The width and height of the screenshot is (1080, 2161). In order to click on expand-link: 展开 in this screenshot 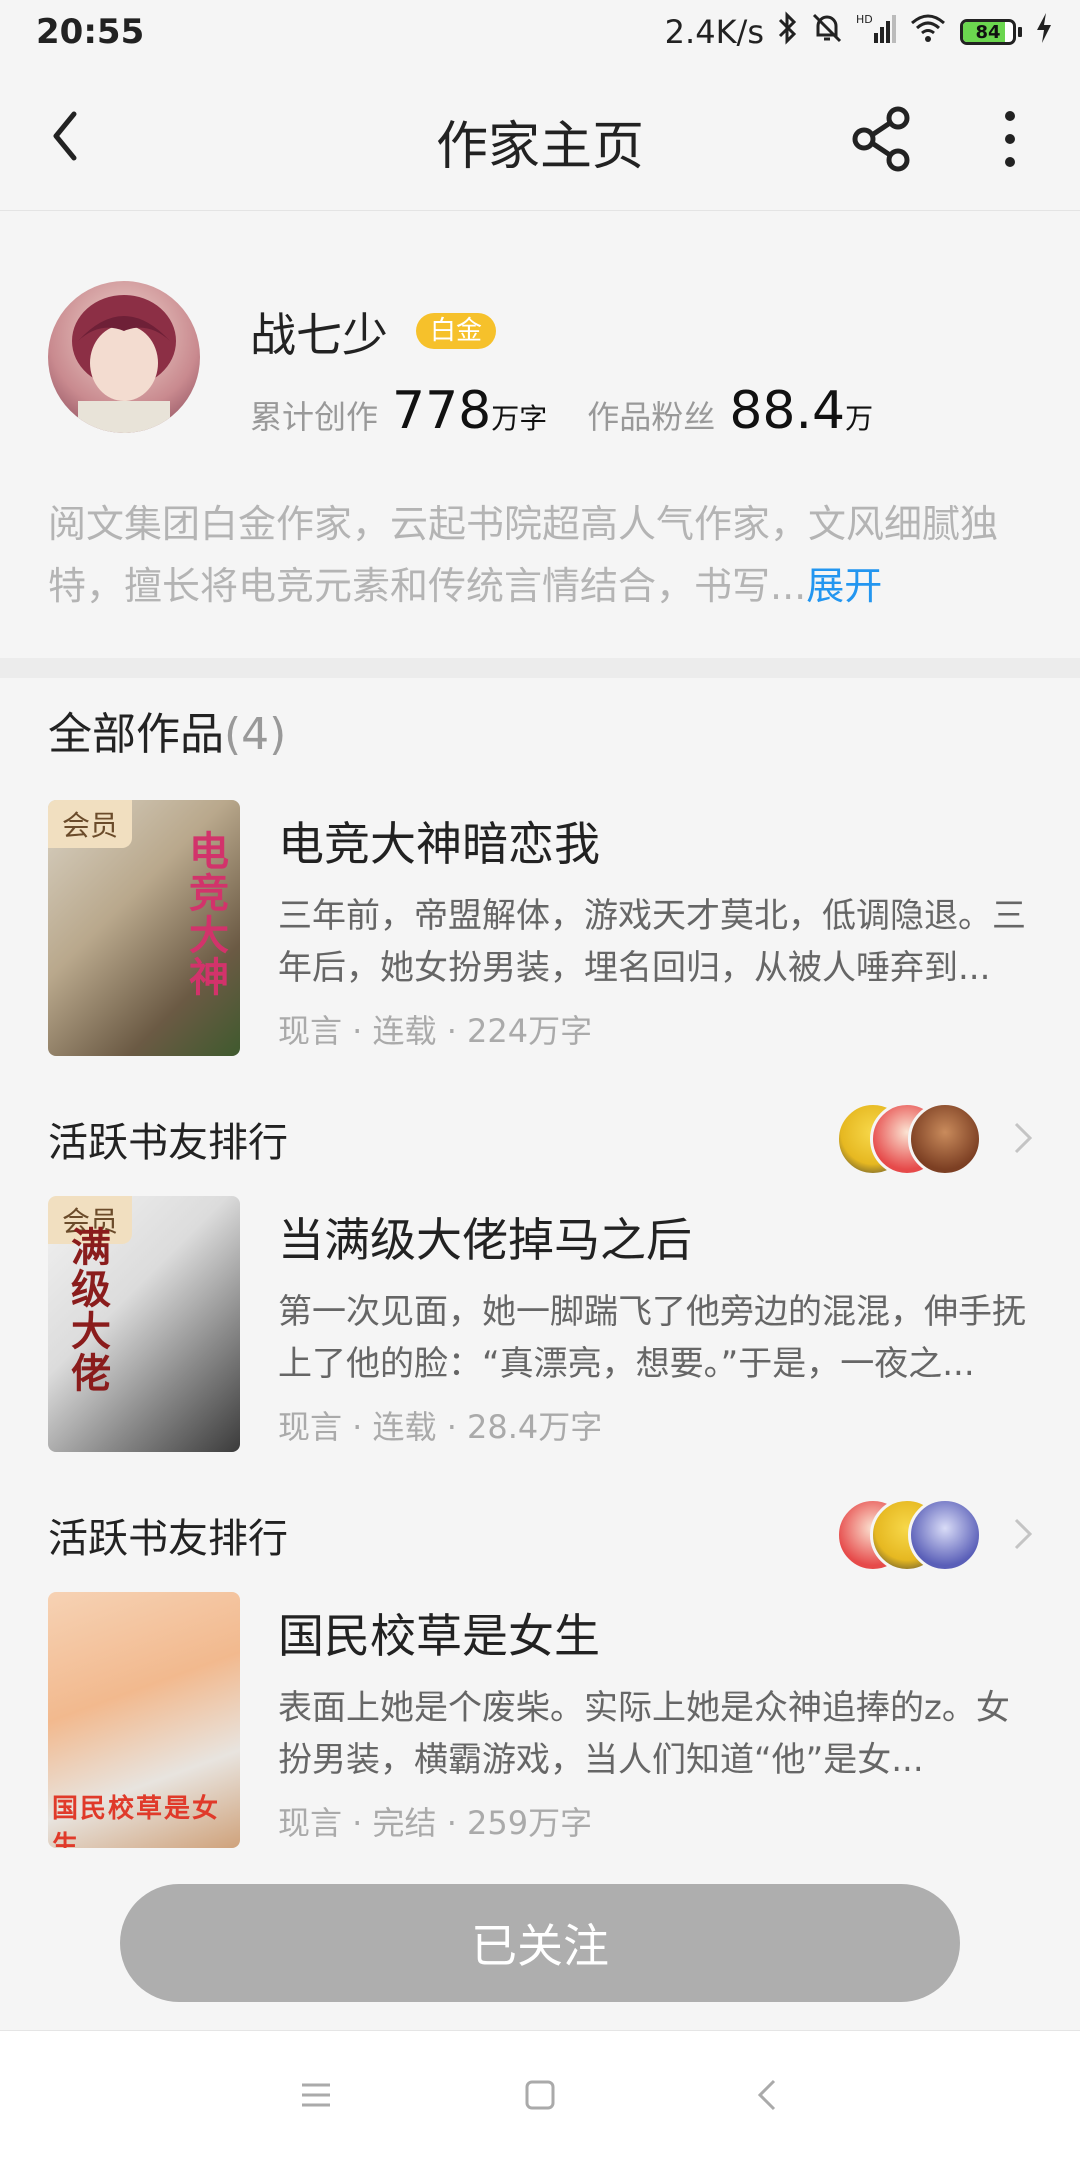, I will do `click(844, 586)`.